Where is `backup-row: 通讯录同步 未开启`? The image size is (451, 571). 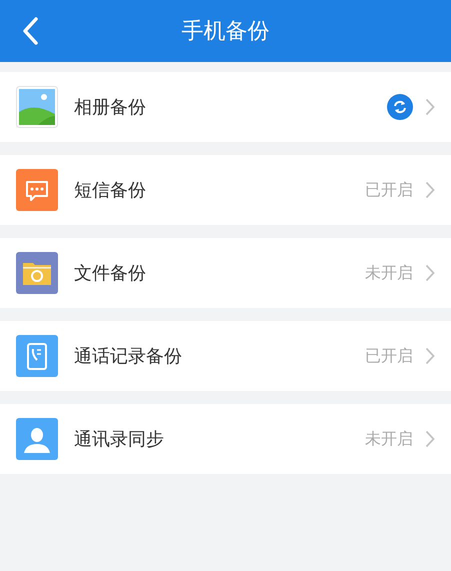 backup-row: 通讯录同步 未开启 is located at coordinates (225, 439).